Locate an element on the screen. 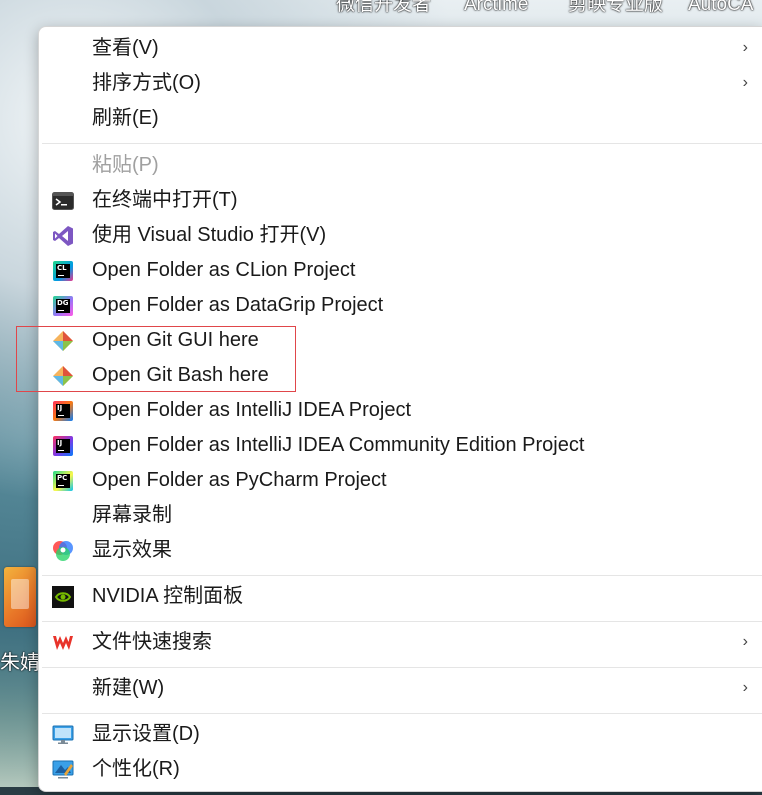  menu-item-label: 在终端中打开(T) is located at coordinates (165, 200).